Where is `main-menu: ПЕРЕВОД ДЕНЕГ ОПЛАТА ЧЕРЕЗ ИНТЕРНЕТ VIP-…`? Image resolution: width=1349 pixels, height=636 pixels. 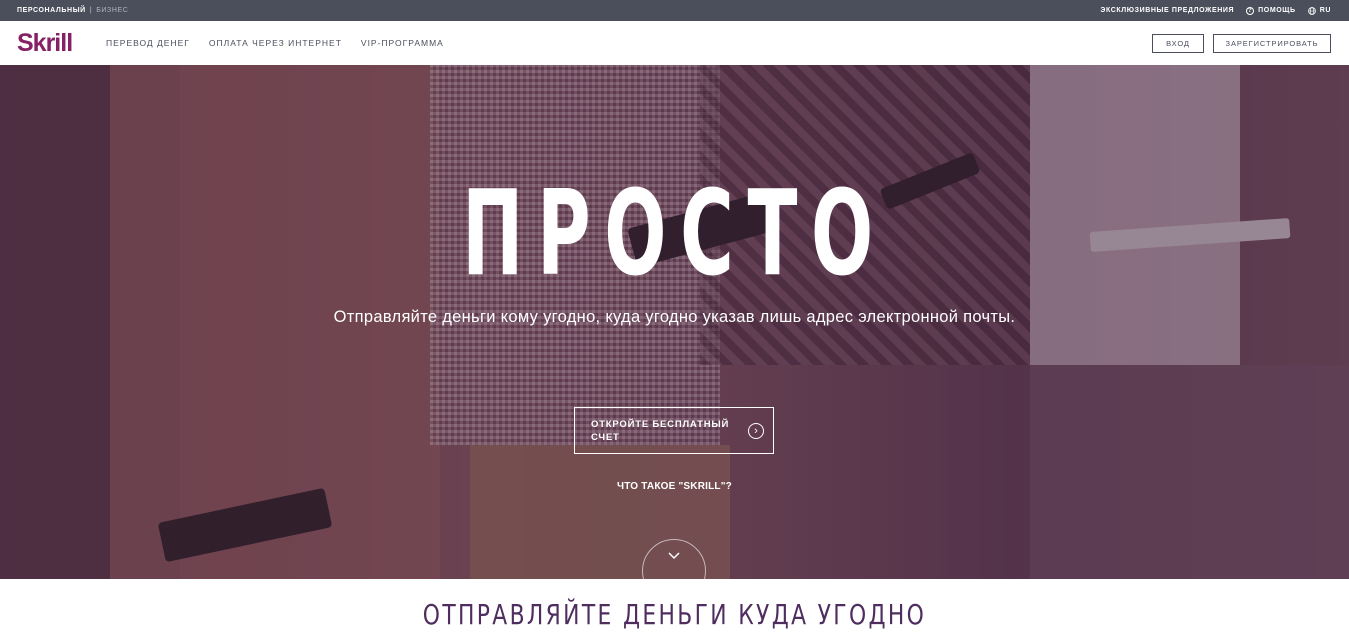 main-menu: ПЕРЕВОД ДЕНЕГ ОПЛАТА ЧЕРЕЗ ИНТЕРНЕТ VIP-… is located at coordinates (275, 43).